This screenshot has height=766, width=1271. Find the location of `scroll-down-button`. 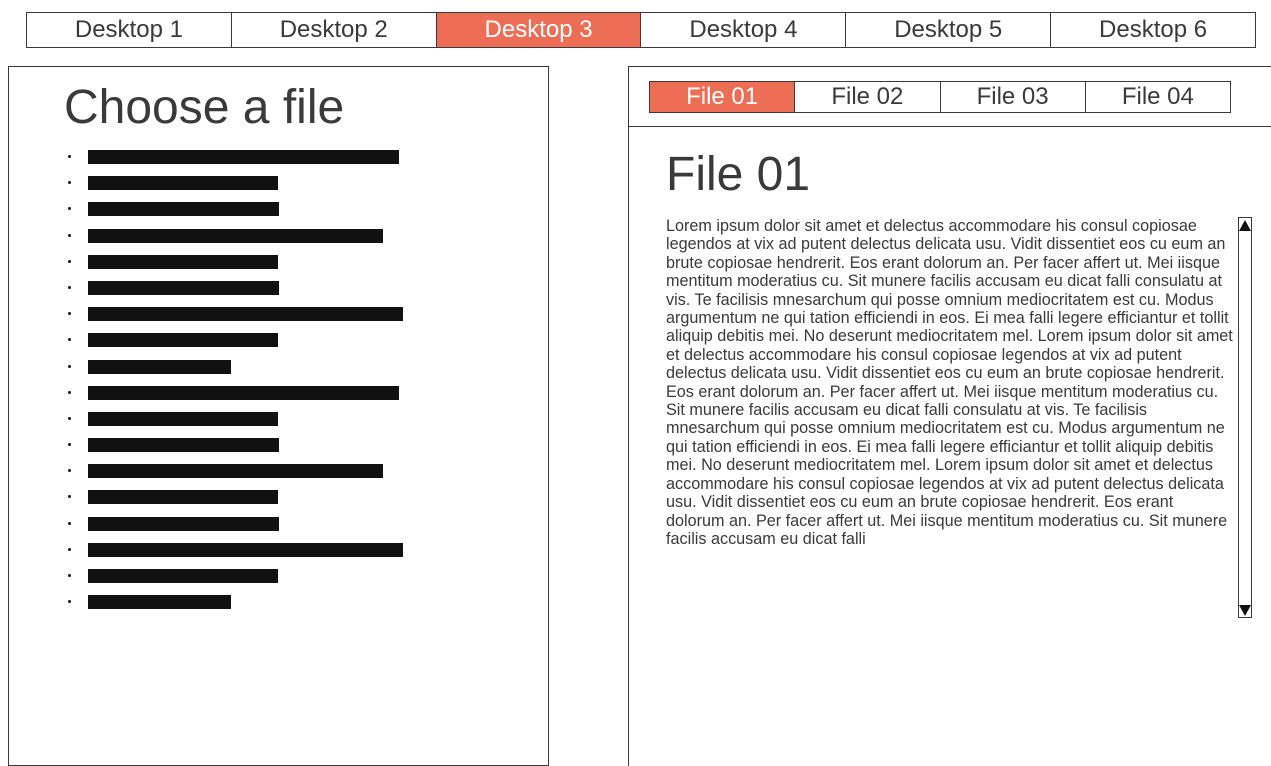

scroll-down-button is located at coordinates (1245, 610).